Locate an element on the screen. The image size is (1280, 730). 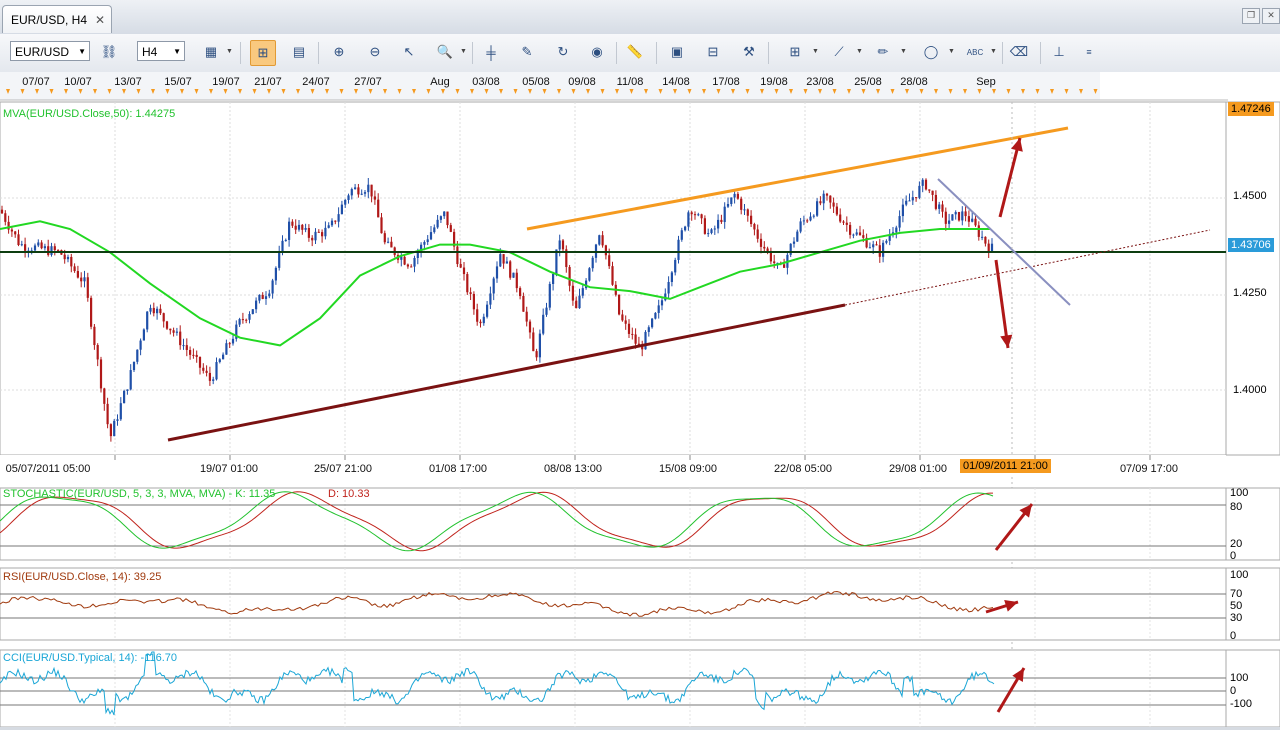
current-price-tag: 1.43706 is located at coordinates (1251, 245).